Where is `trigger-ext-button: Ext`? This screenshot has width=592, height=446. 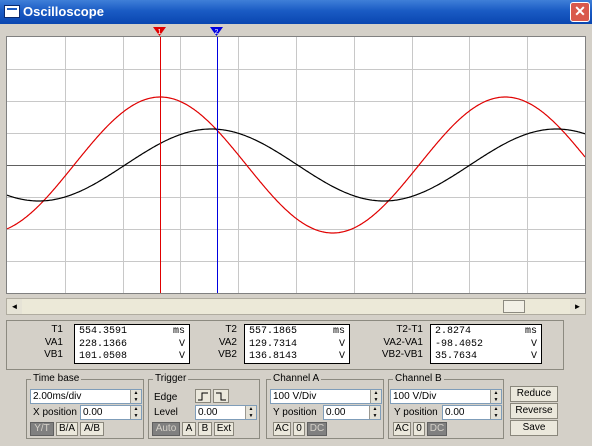
trigger-ext-button: Ext is located at coordinates (224, 429).